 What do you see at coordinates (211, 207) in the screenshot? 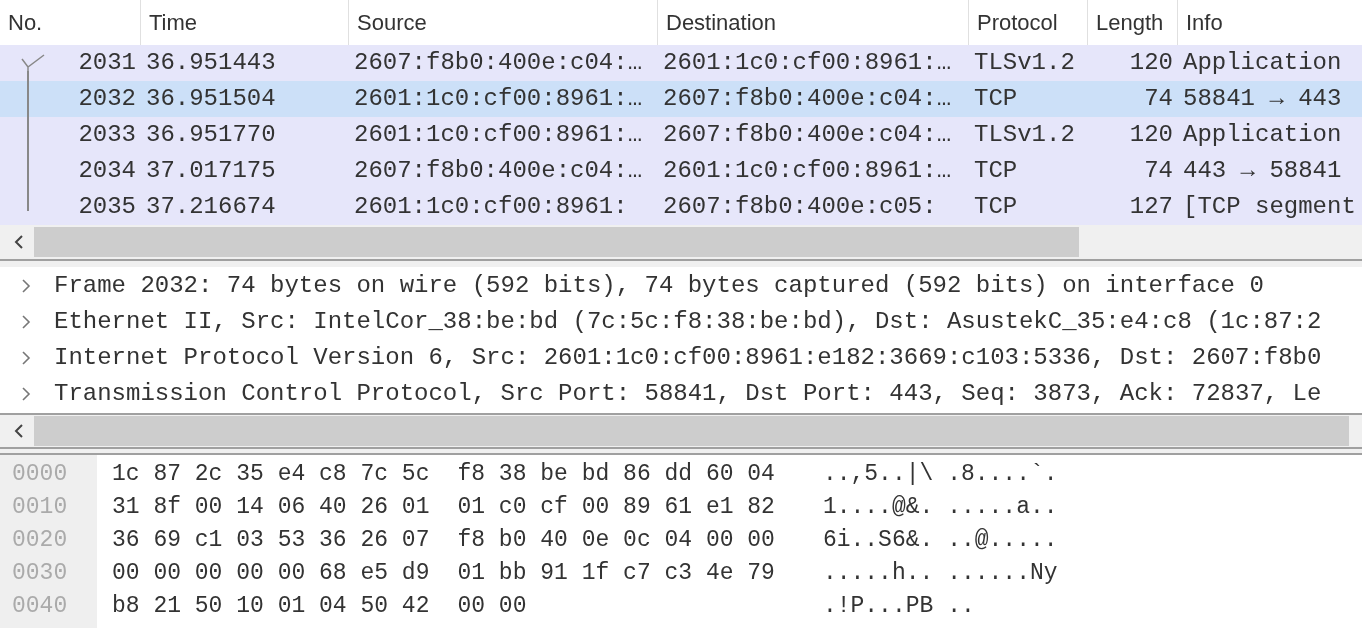
I see `table-cell-text: 37.216674` at bounding box center [211, 207].